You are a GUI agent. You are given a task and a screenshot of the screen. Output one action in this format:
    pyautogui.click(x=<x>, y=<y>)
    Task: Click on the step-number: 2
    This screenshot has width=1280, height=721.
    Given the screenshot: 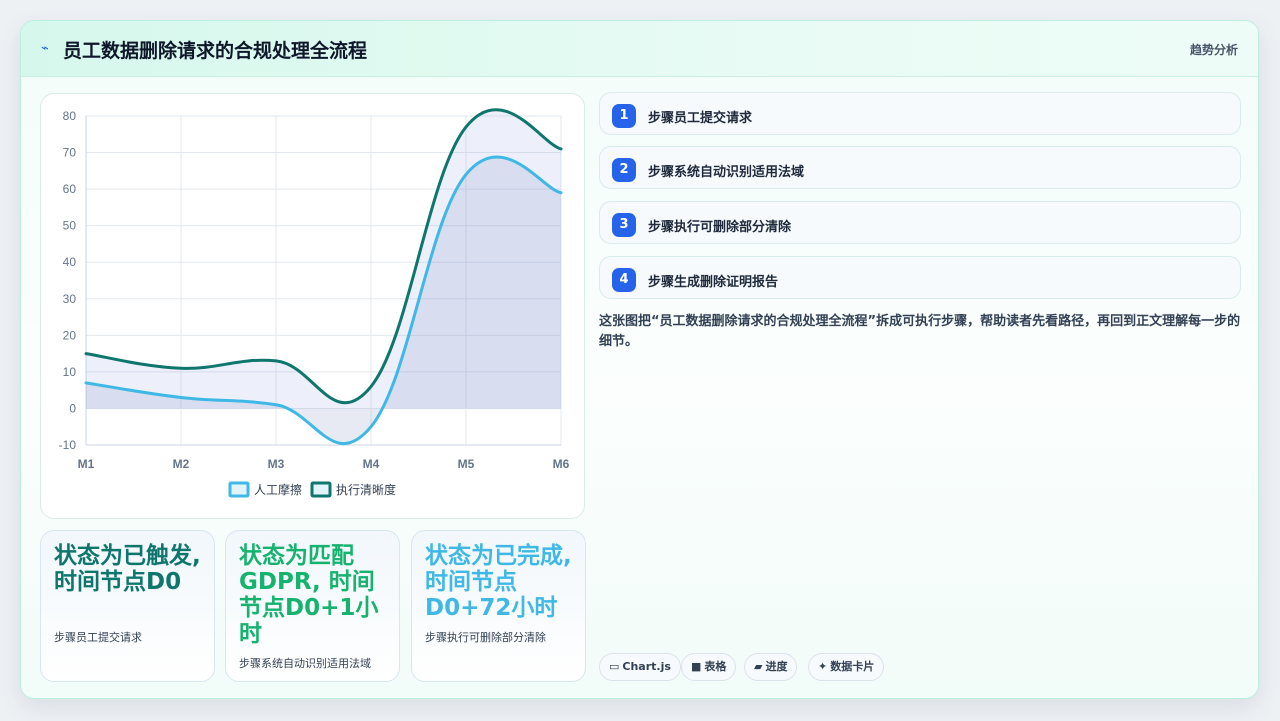 What is the action you would take?
    pyautogui.click(x=624, y=170)
    